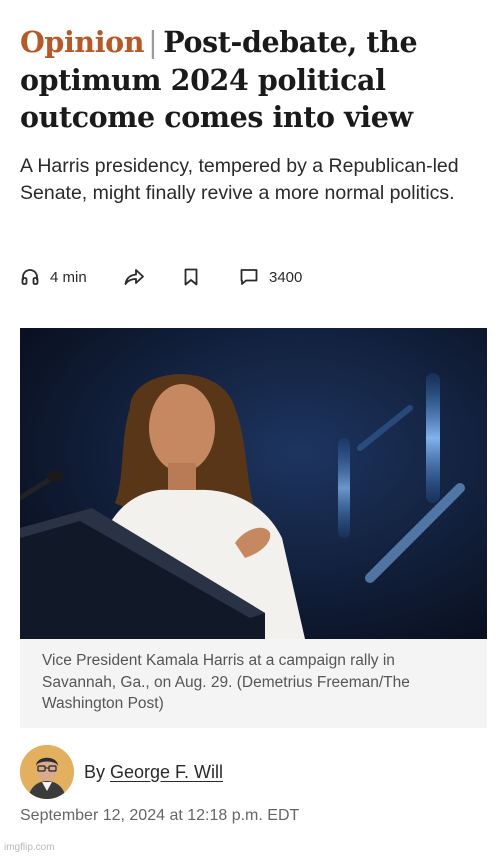  I want to click on listen-duration: 4 min, so click(68, 277).